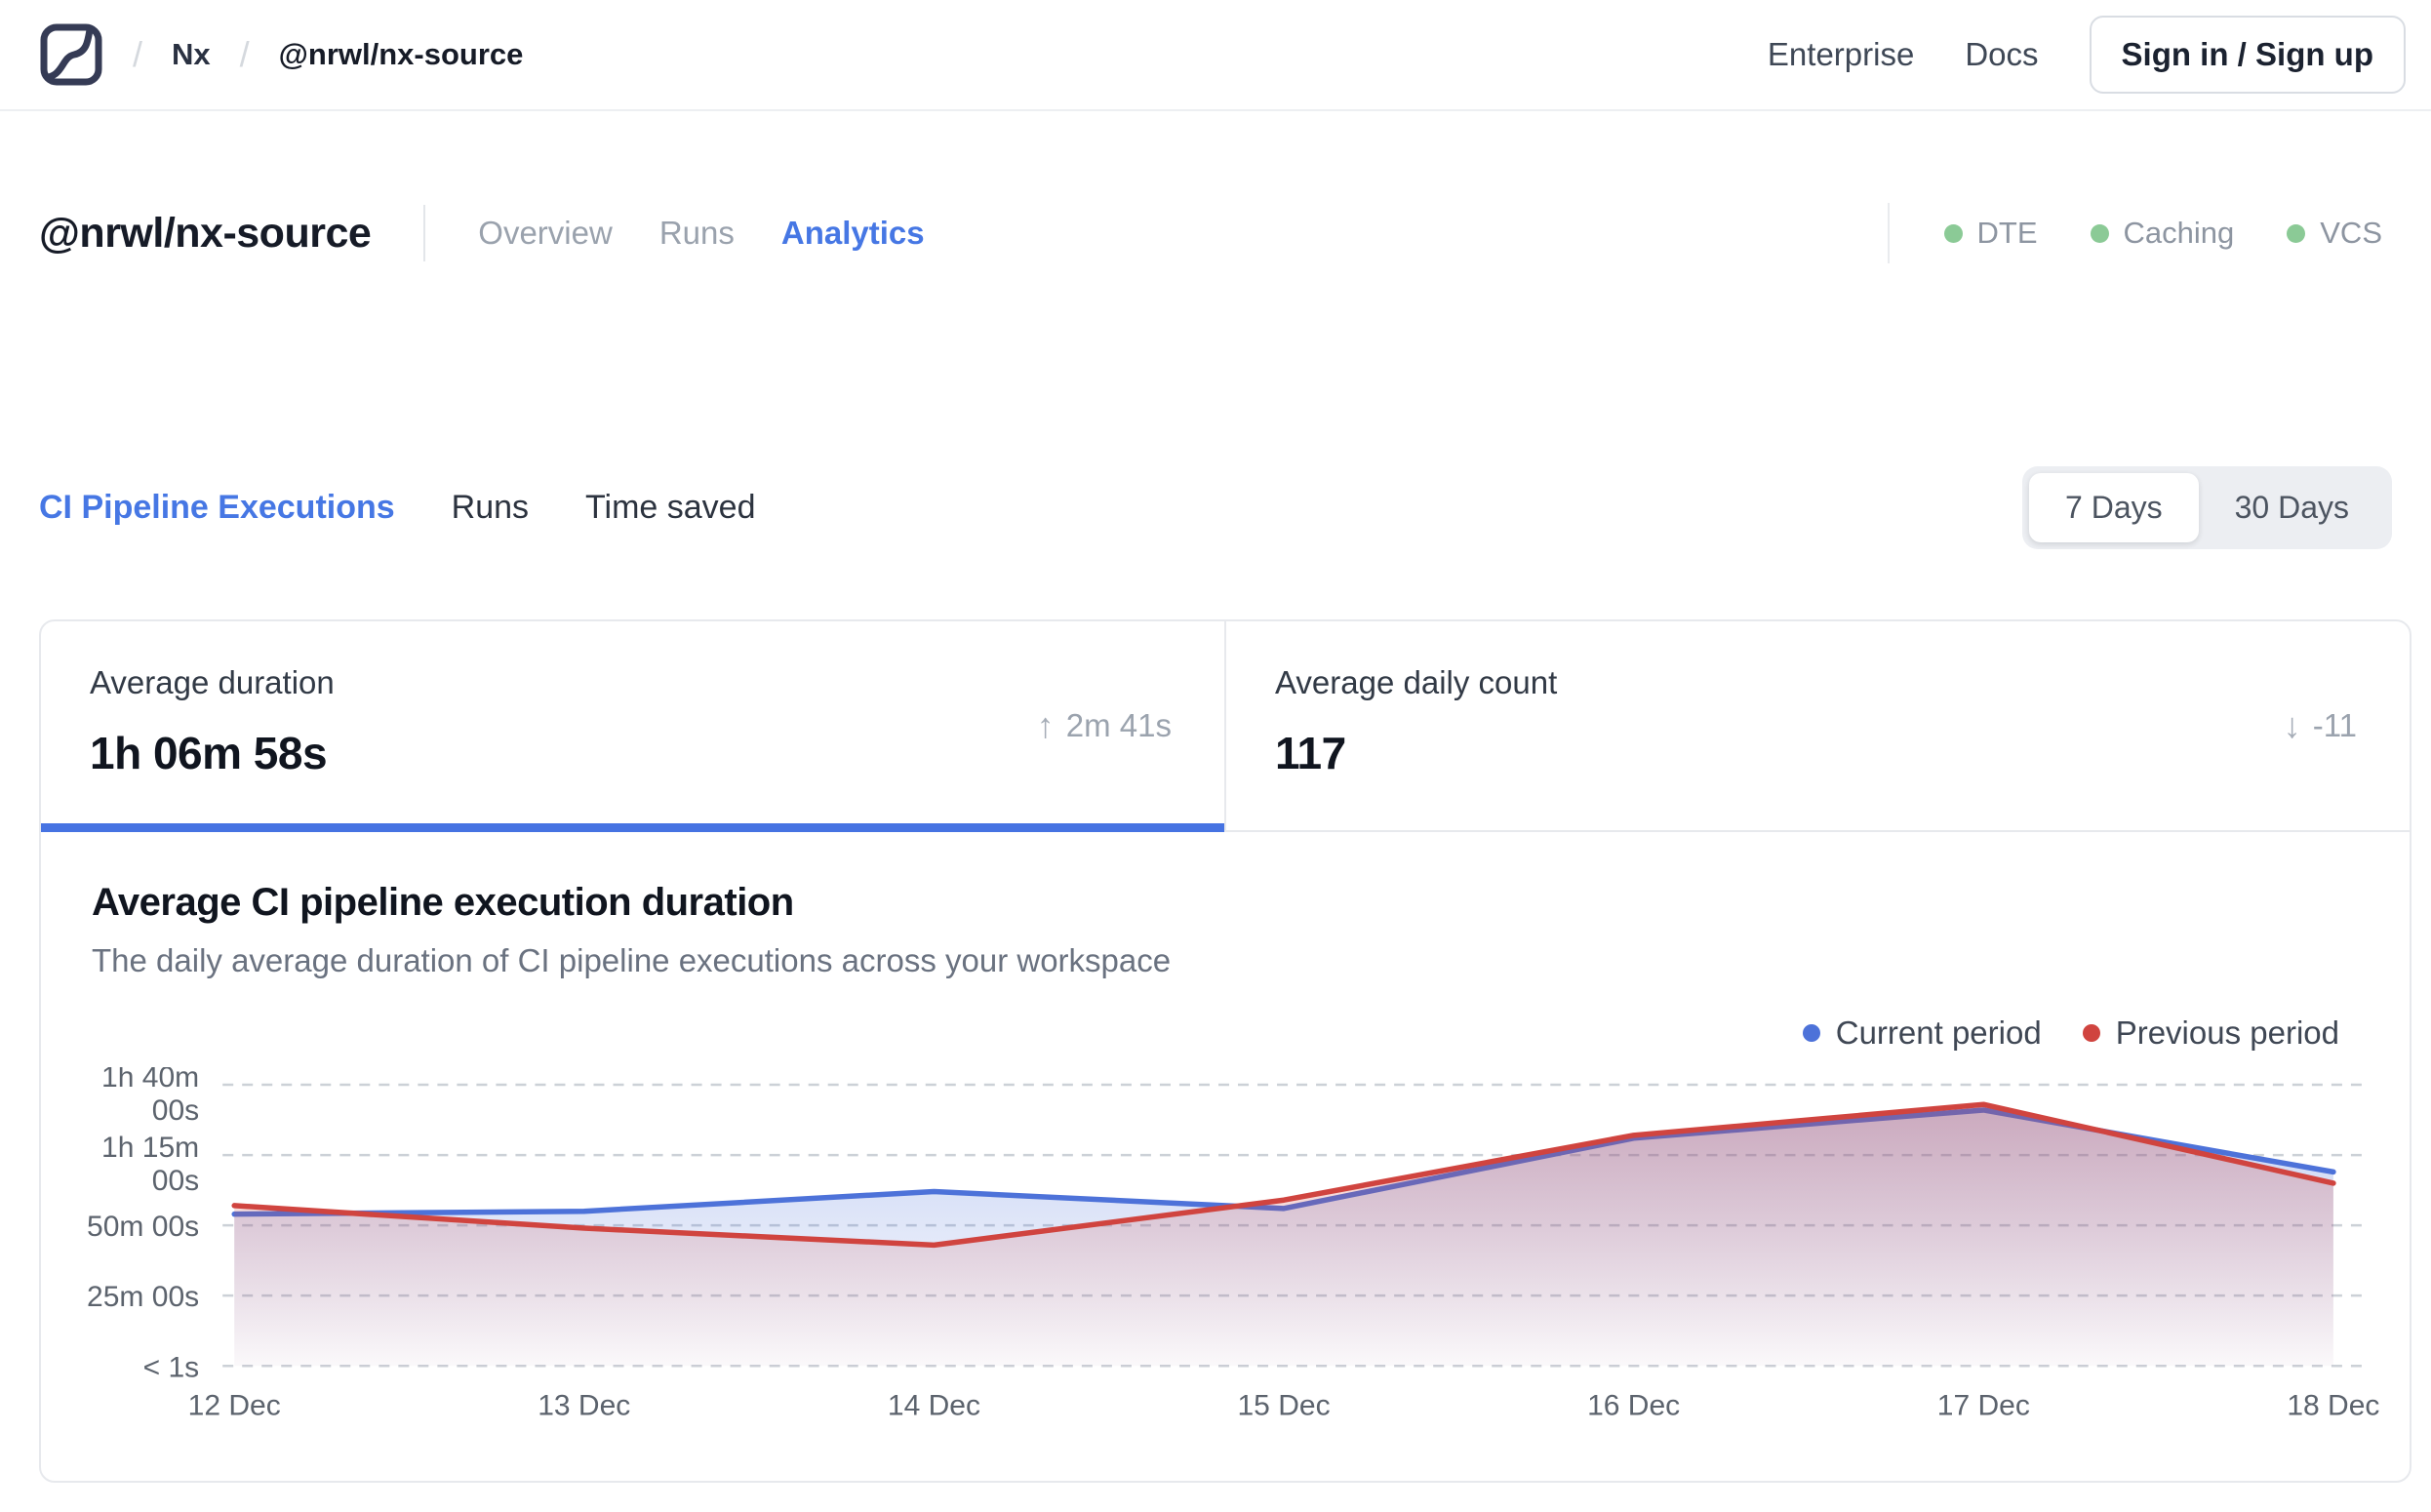 This screenshot has height=1512, width=2431. What do you see at coordinates (2002, 54) in the screenshot?
I see `docs-link: Docs` at bounding box center [2002, 54].